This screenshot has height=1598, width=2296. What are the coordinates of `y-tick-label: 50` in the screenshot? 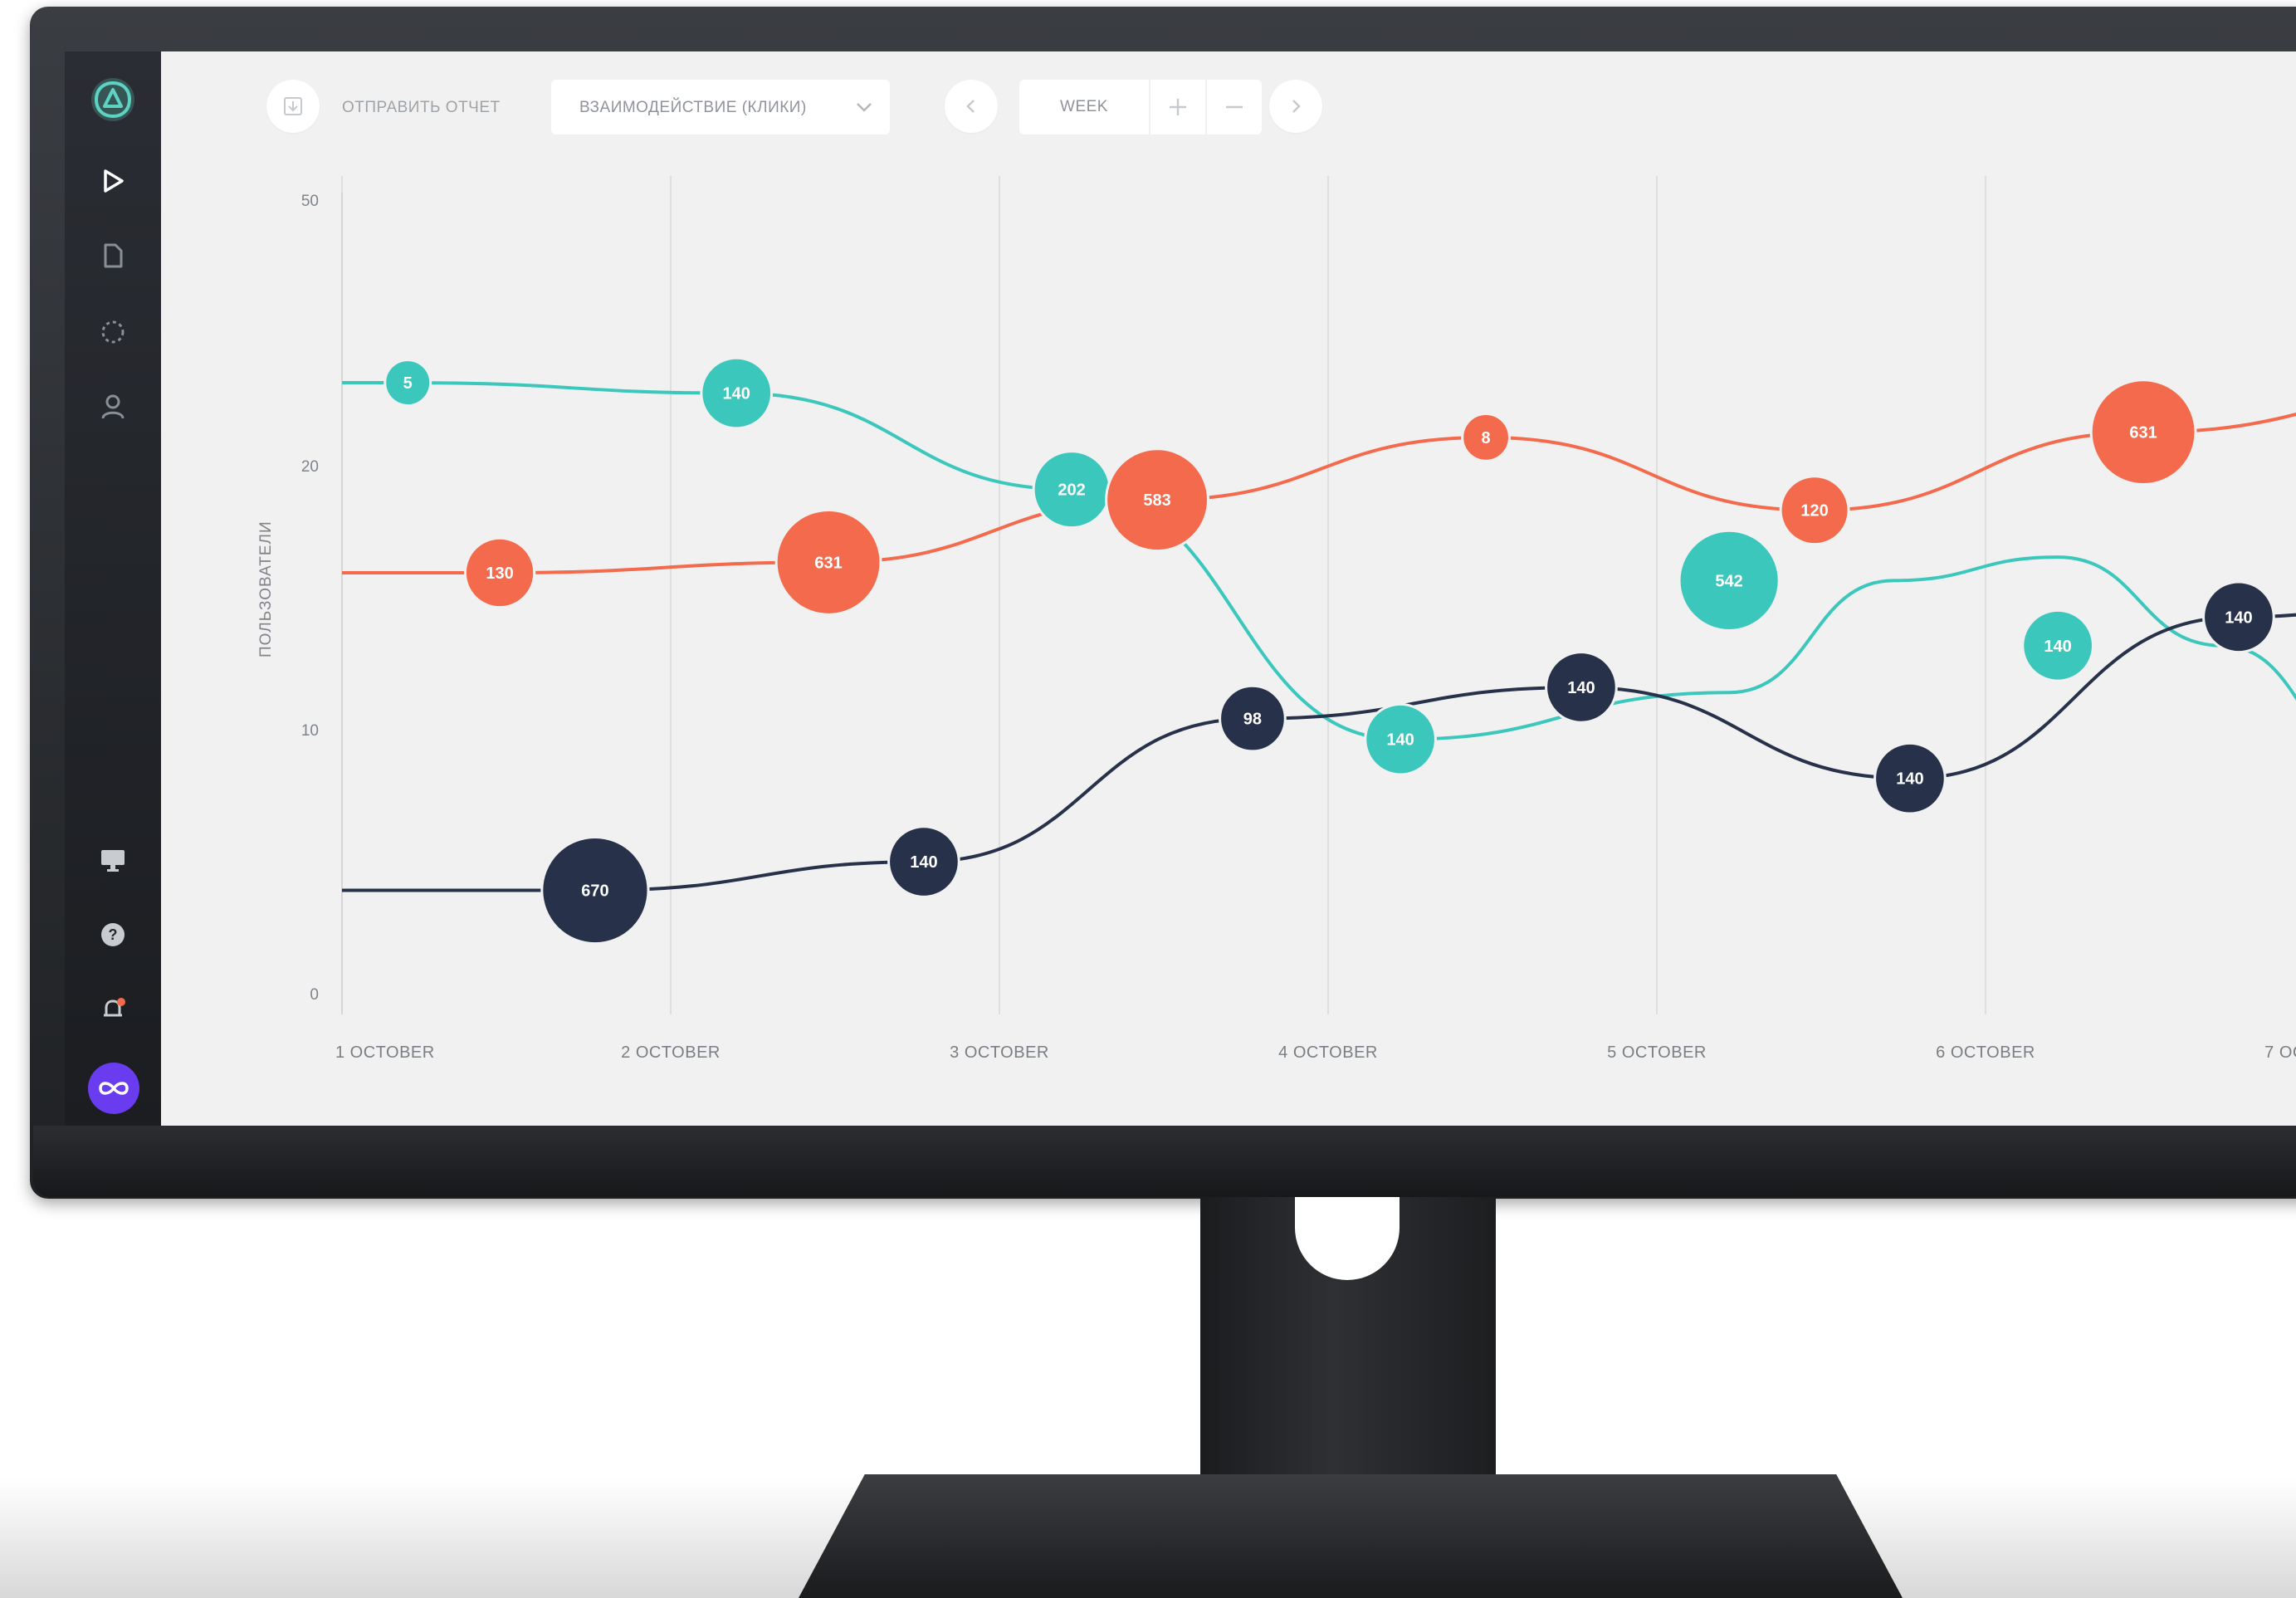 It's located at (310, 202).